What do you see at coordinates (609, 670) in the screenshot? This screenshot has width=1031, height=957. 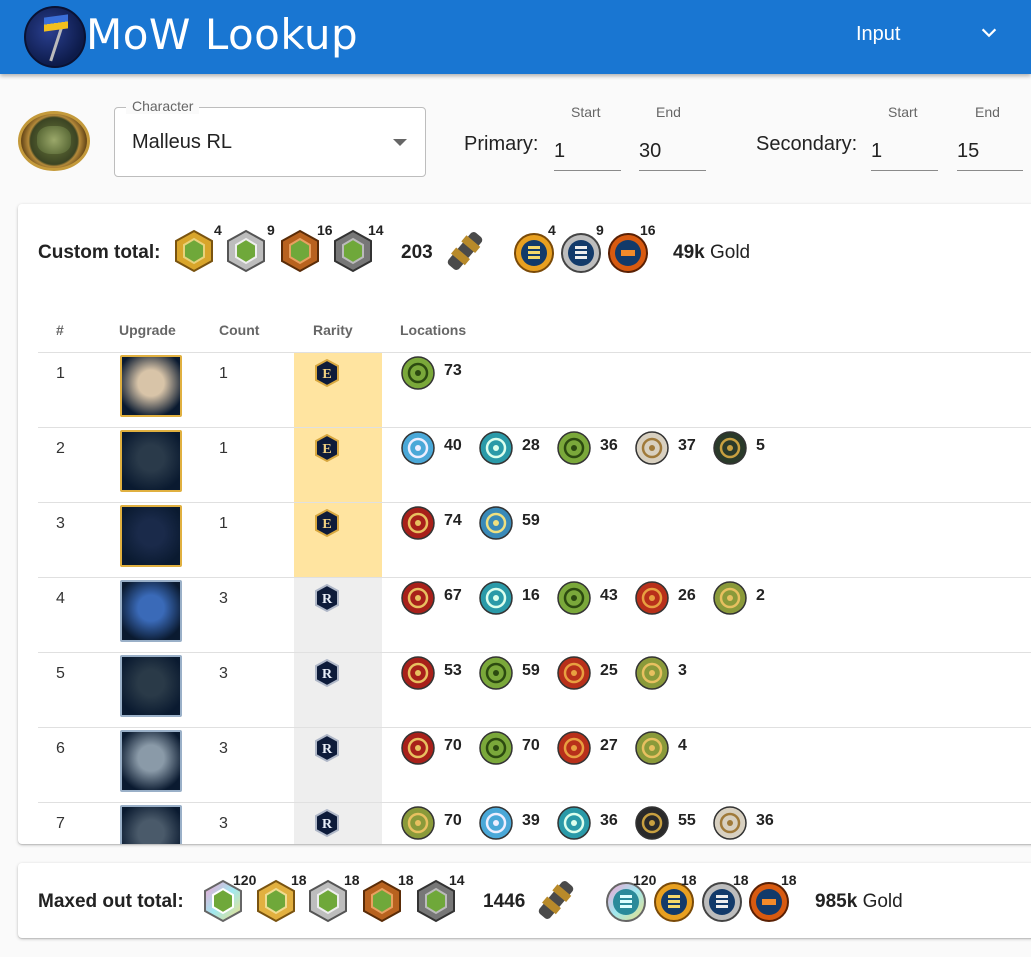 I see `location-node-number: 25` at bounding box center [609, 670].